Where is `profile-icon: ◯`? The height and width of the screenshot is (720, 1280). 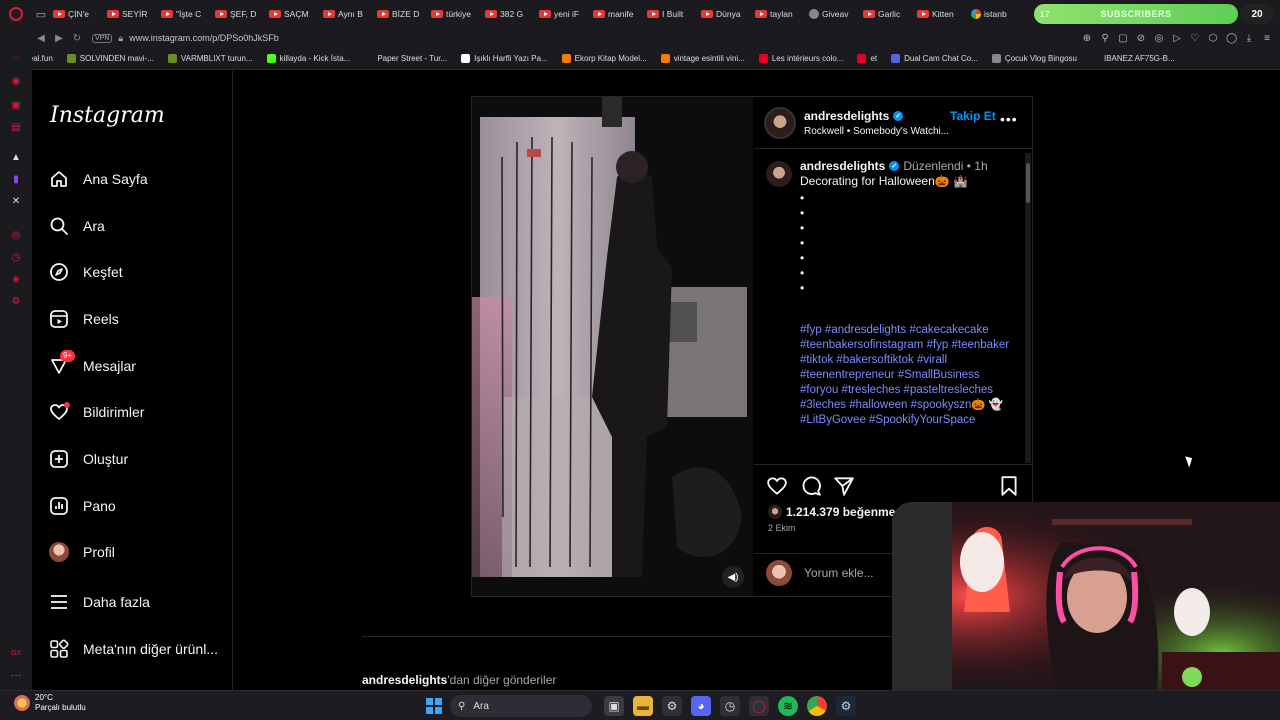
profile-icon: ◯ is located at coordinates (1231, 38).